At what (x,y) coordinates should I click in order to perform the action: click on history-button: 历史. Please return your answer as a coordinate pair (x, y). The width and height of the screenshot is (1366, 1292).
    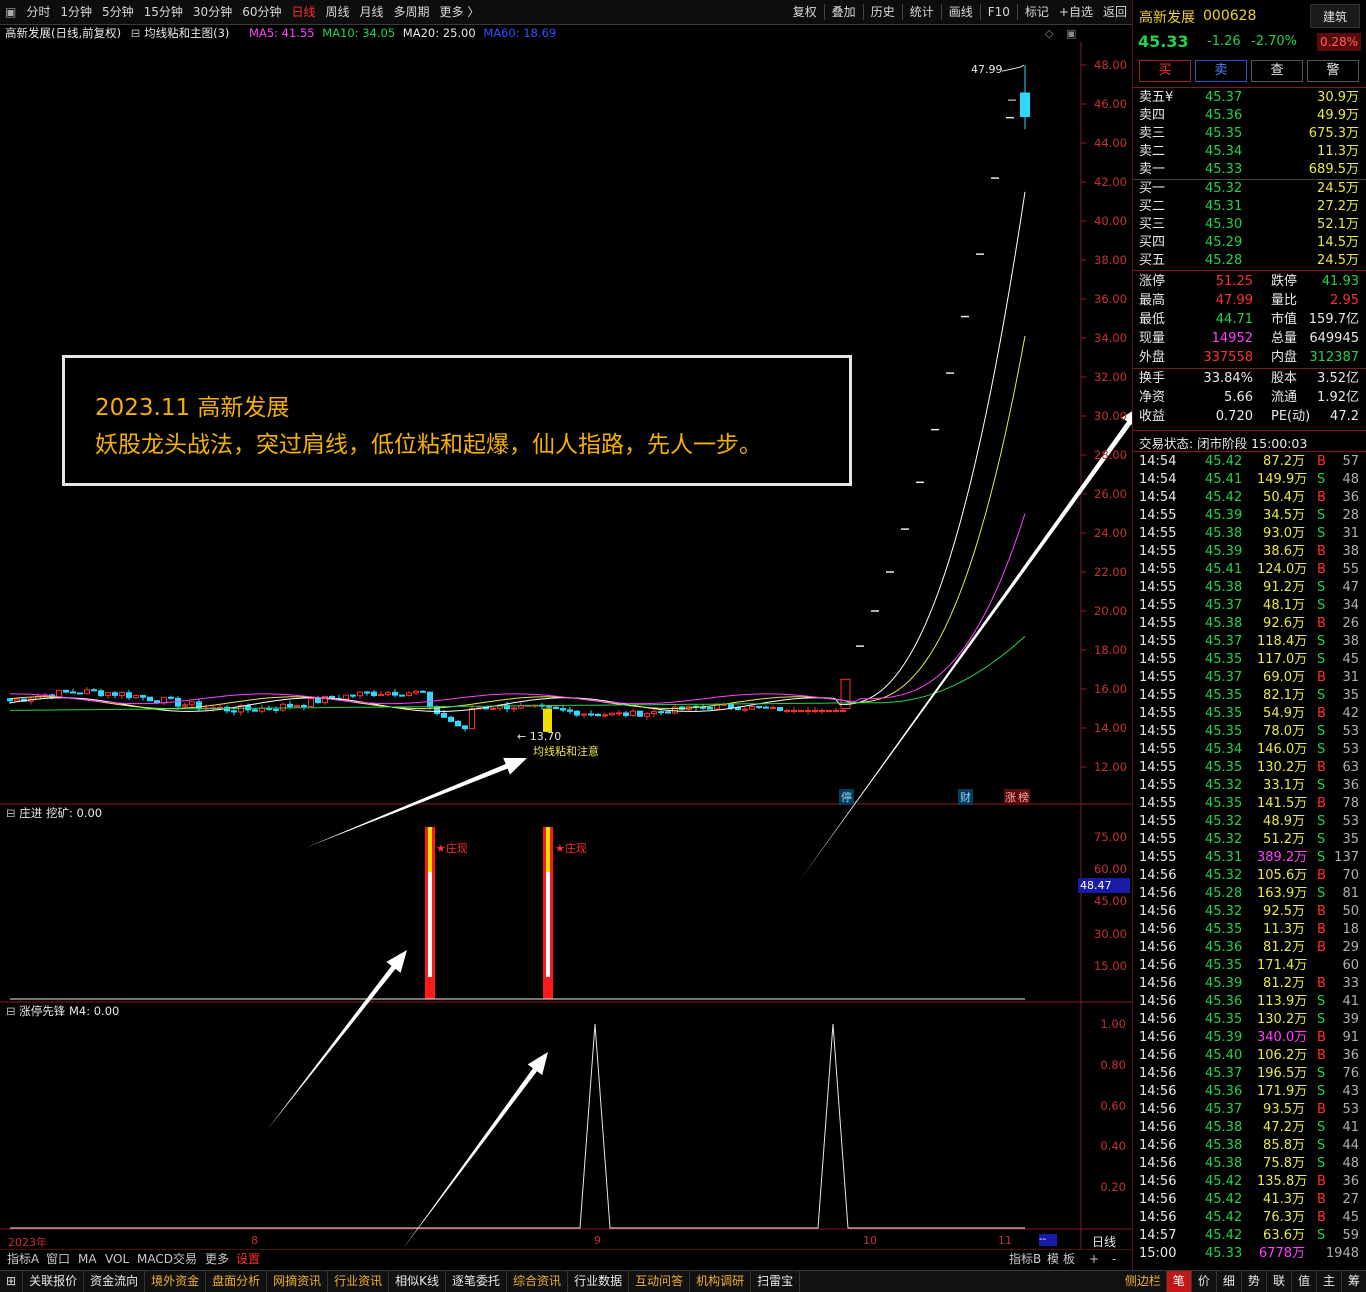
    Looking at the image, I should click on (883, 12).